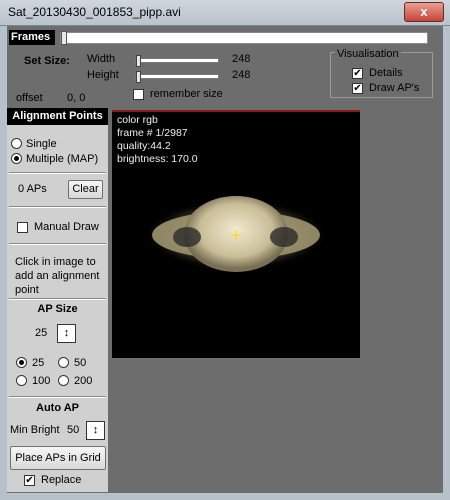 This screenshot has height=500, width=450. I want to click on height-label: Height, so click(103, 75).